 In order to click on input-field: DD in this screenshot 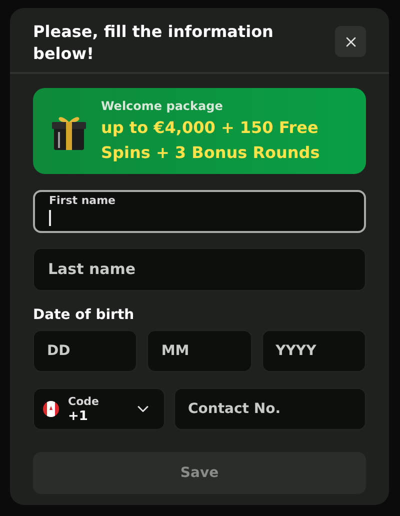, I will do `click(85, 351)`.